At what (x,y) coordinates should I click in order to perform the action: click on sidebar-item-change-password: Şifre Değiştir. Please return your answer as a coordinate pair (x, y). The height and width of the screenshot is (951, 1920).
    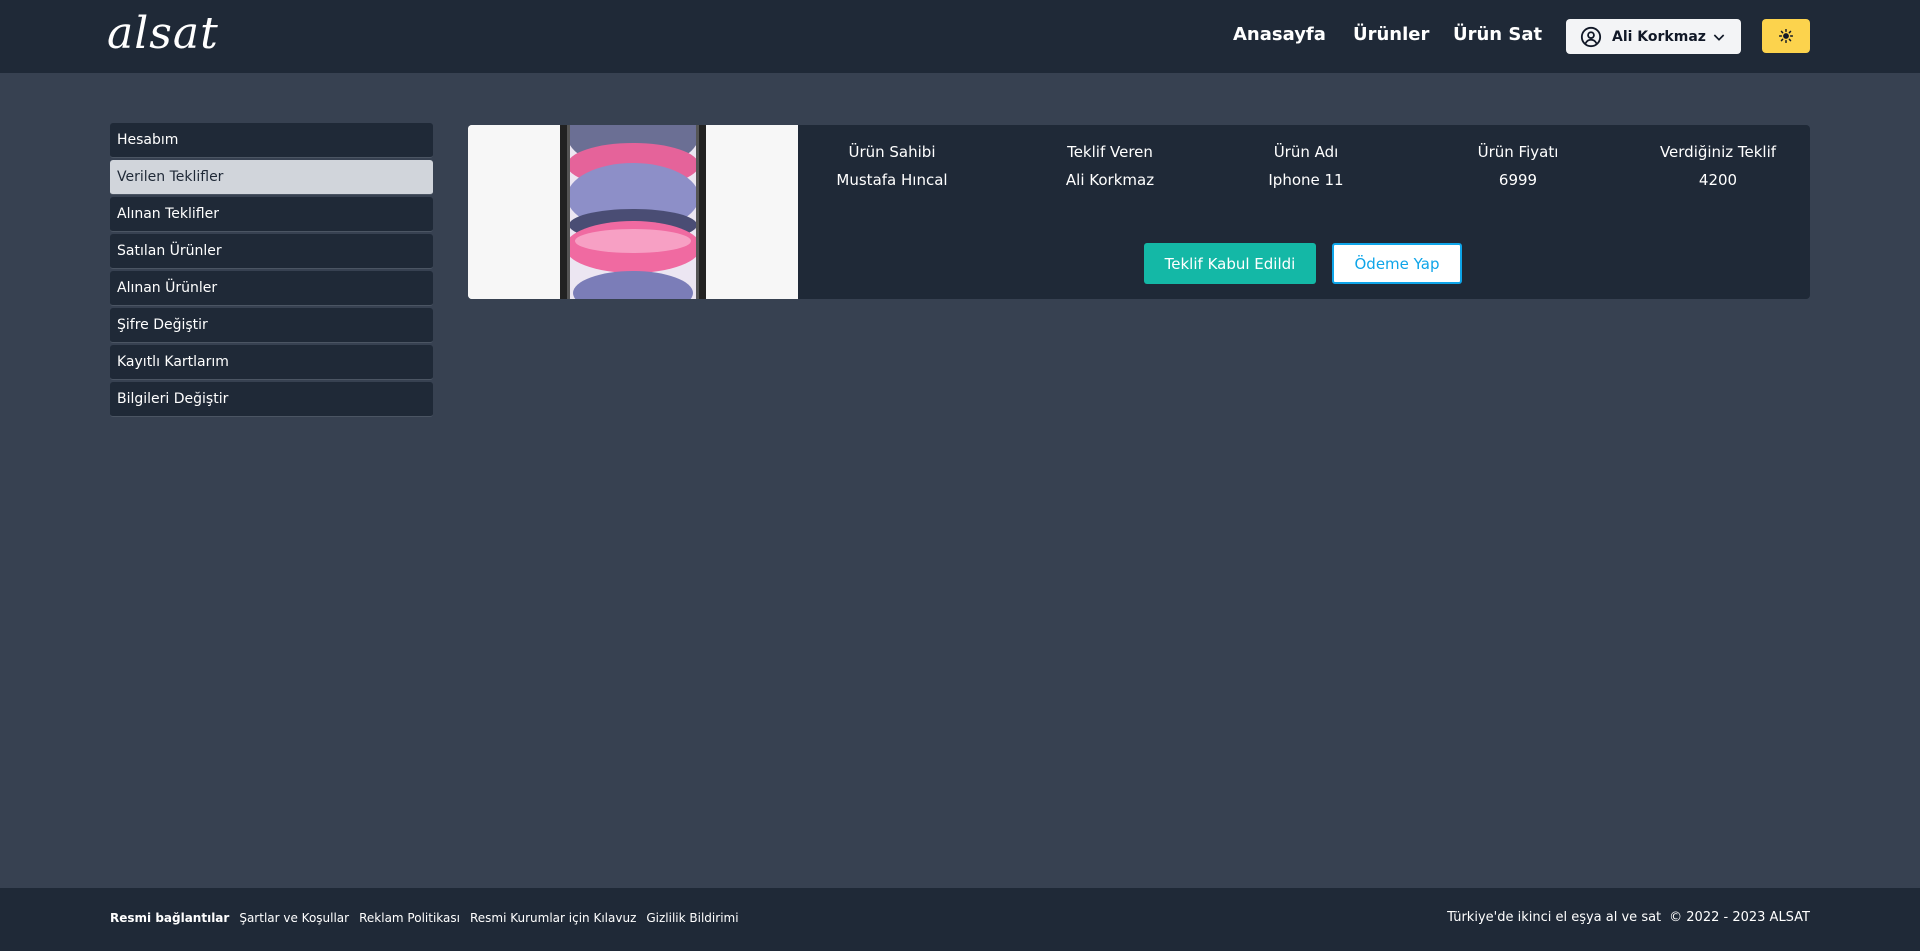
    Looking at the image, I should click on (271, 325).